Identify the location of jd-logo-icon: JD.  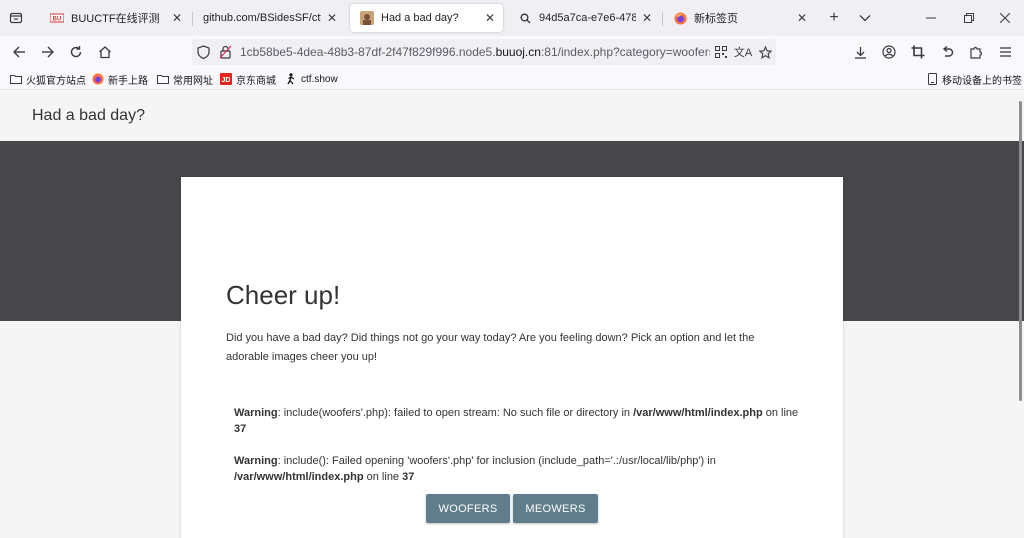
(226, 79).